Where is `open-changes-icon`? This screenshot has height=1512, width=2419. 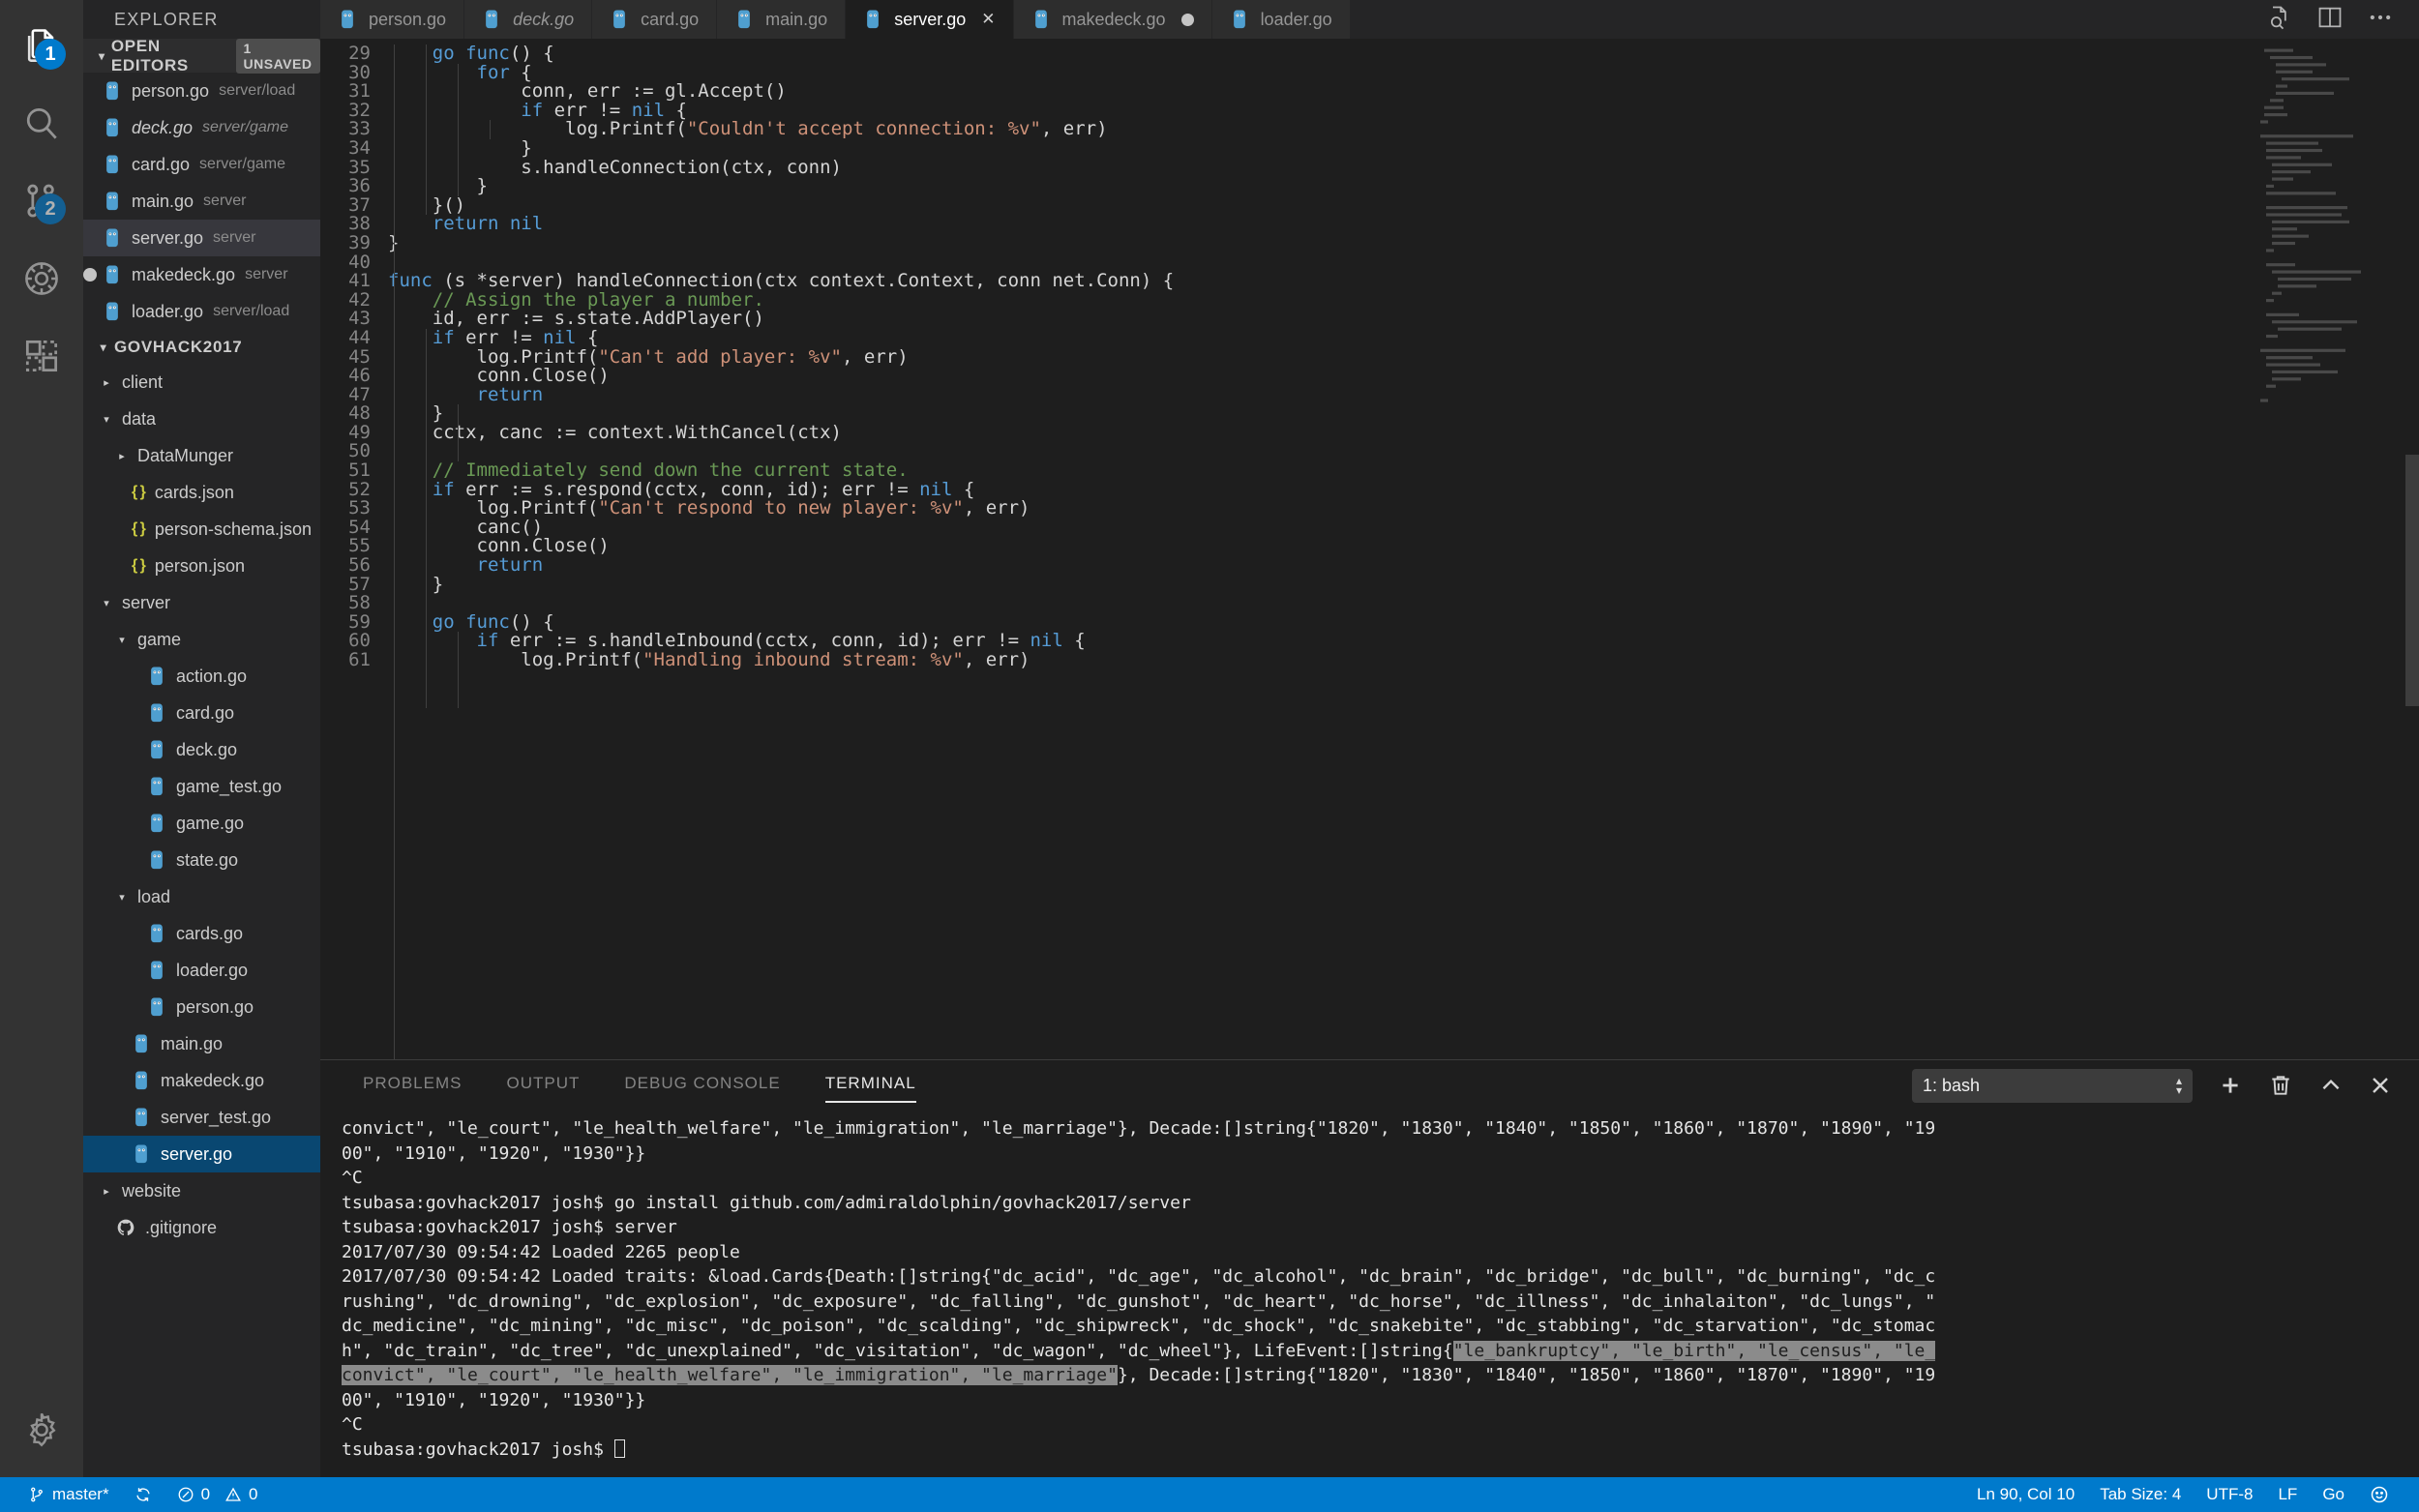
open-changes-icon is located at coordinates (2280, 20).